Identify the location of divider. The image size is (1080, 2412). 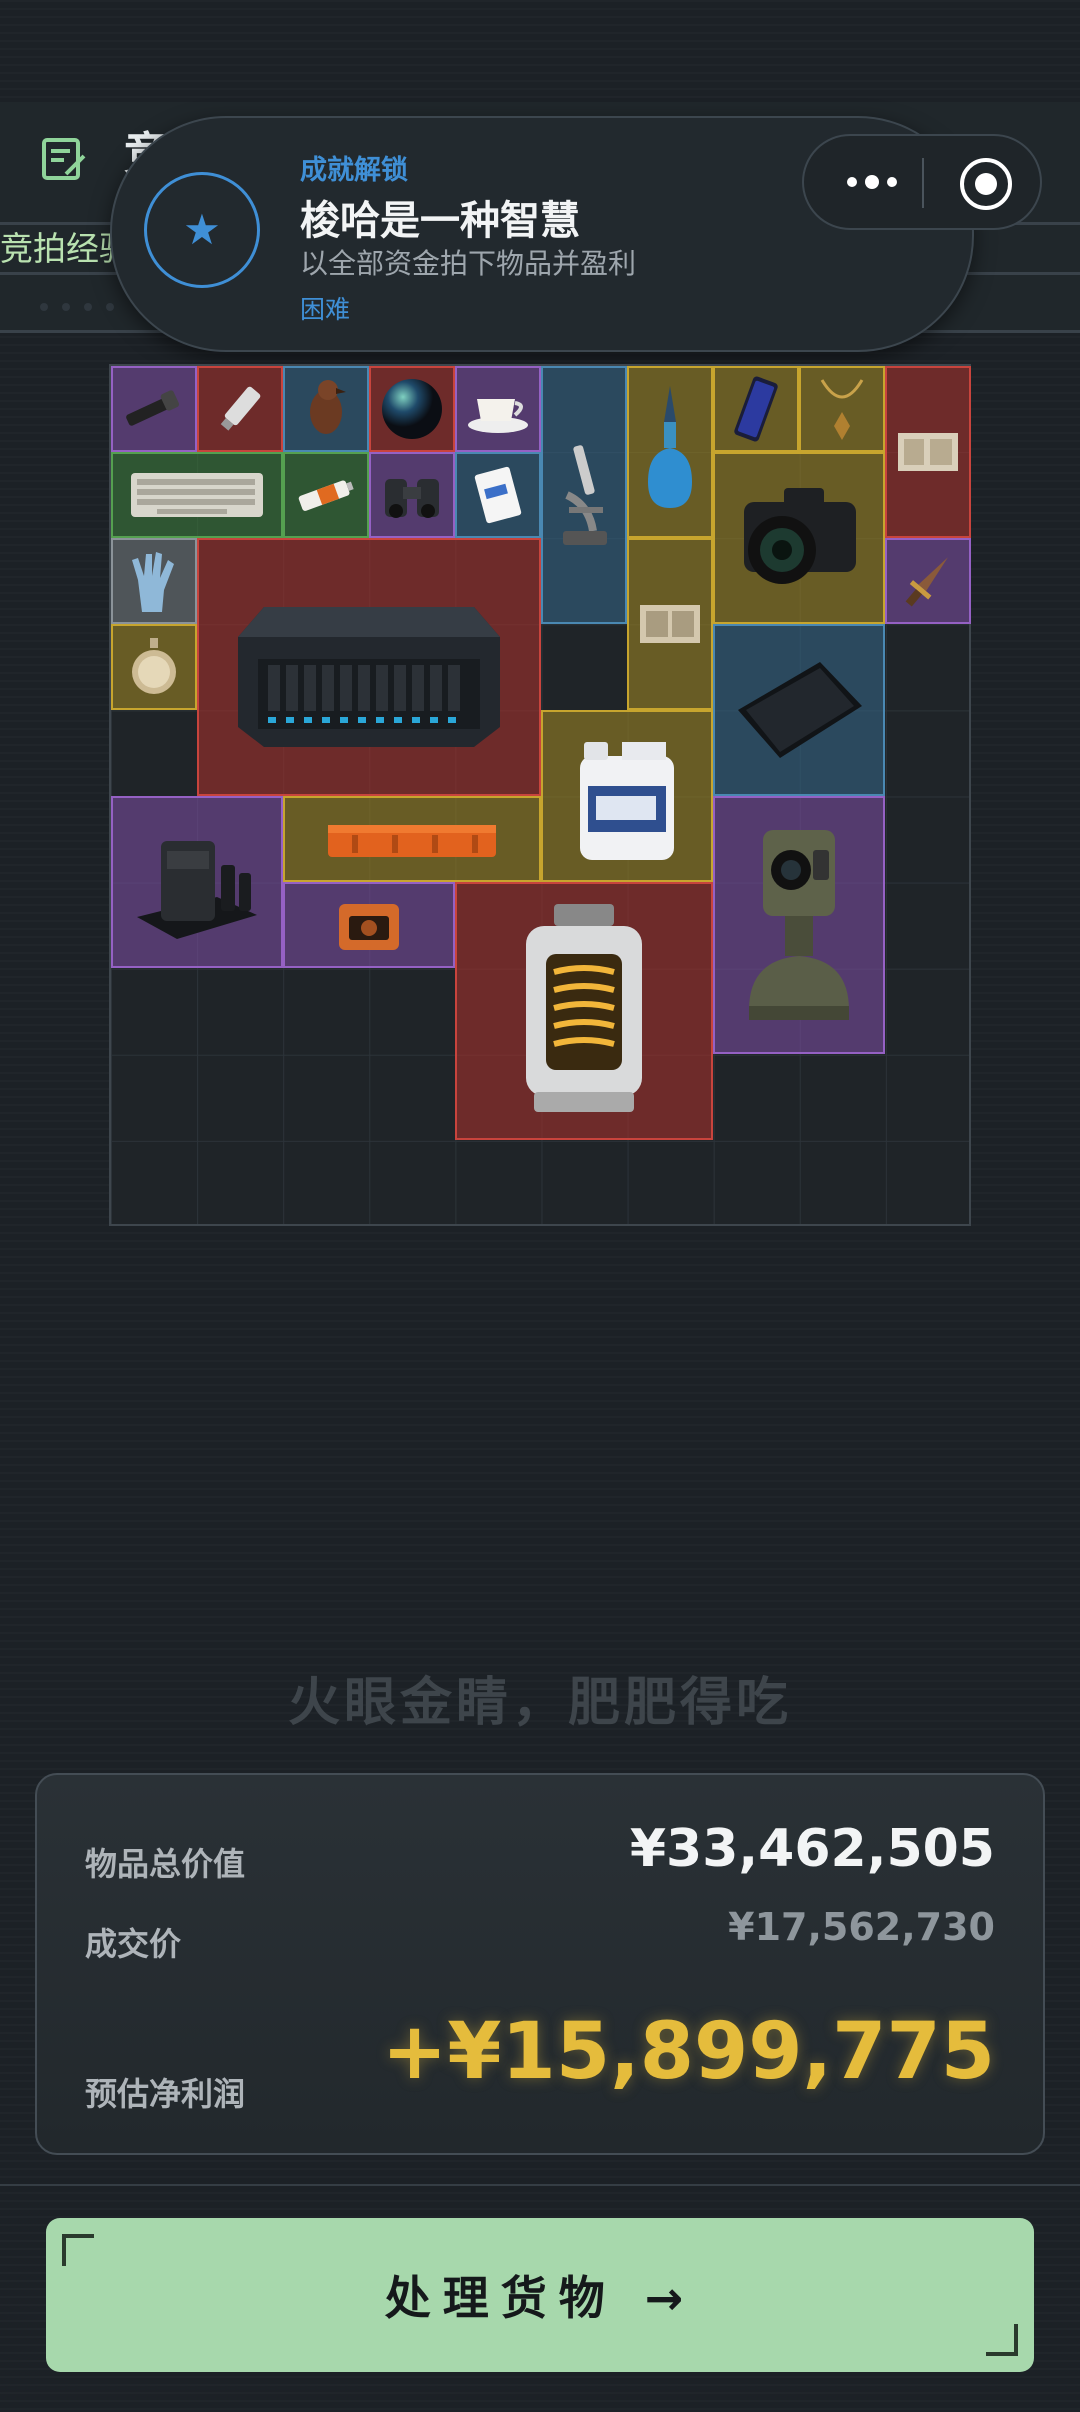
(540, 2185).